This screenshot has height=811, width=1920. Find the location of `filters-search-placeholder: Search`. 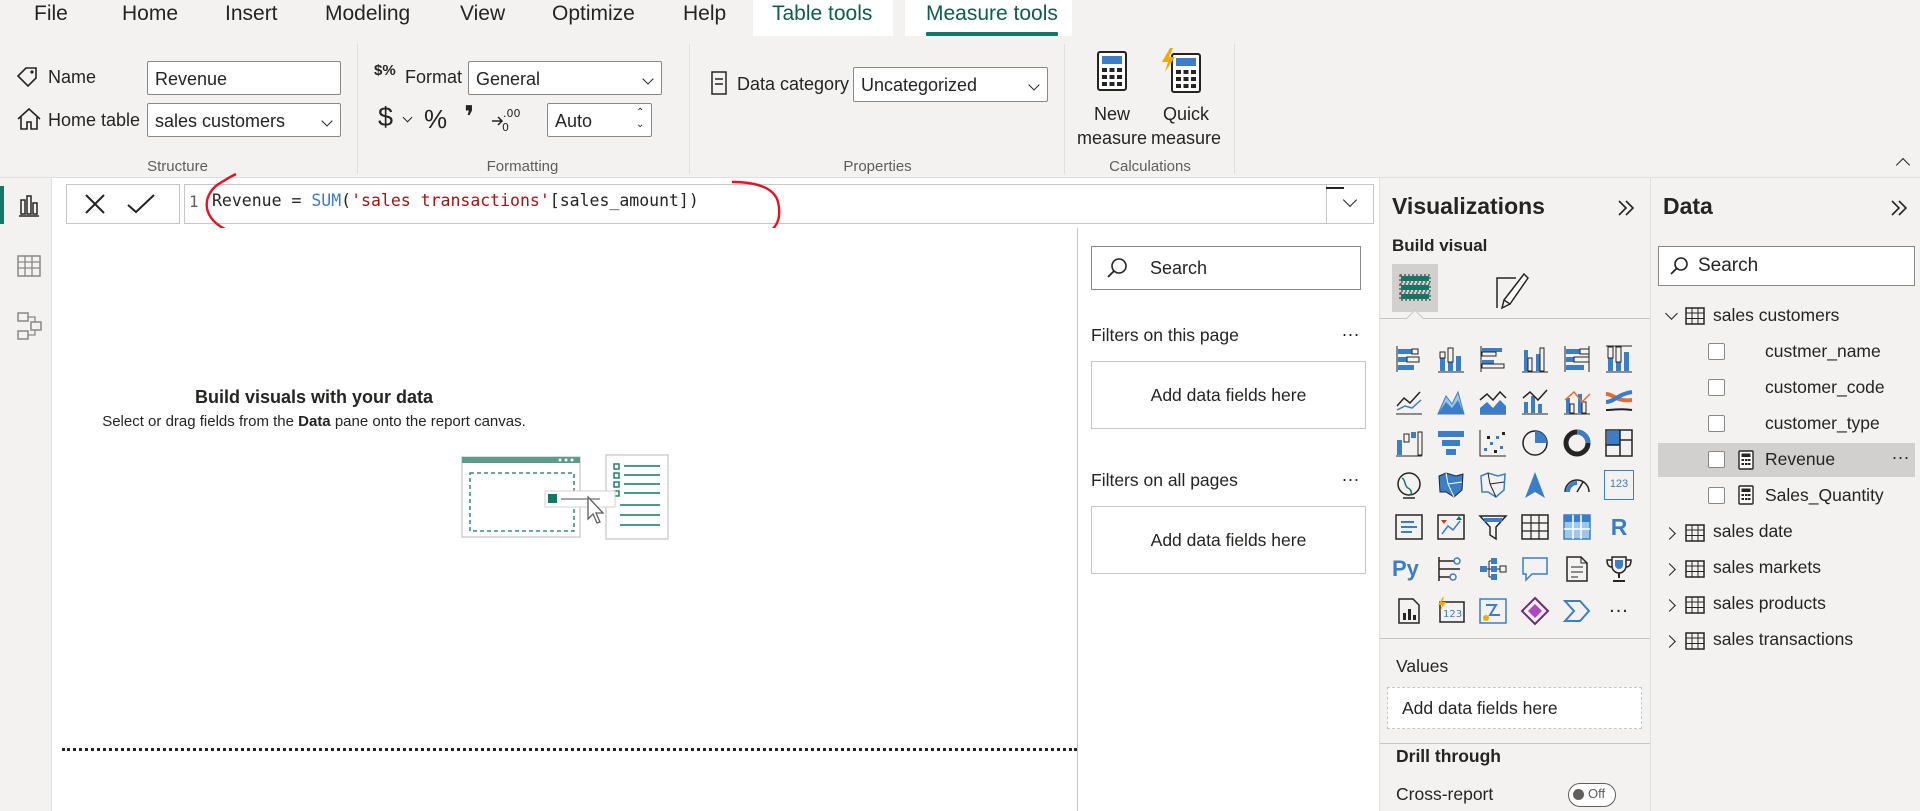

filters-search-placeholder: Search is located at coordinates (1179, 268).